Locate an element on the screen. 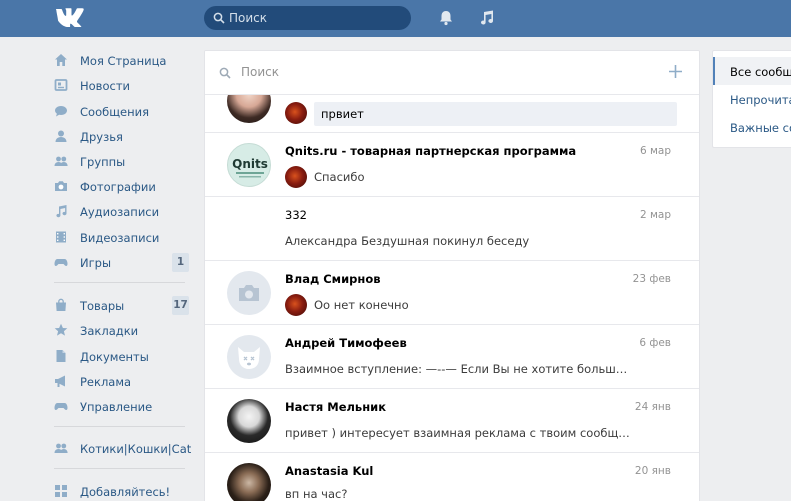  camera-placeholder-icon is located at coordinates (249, 293).